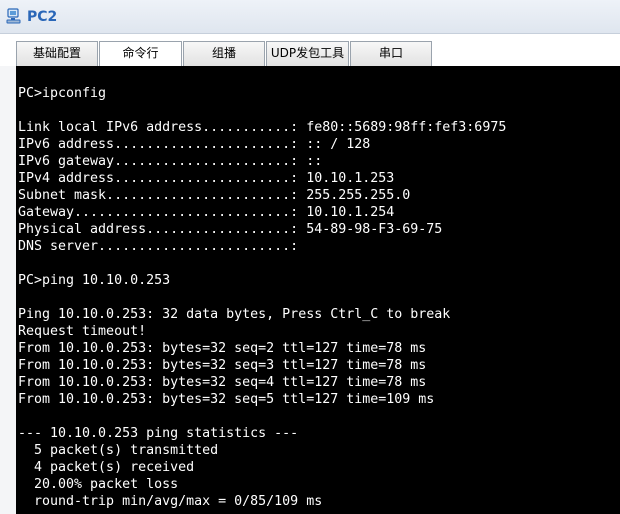  I want to click on title-bar: PC2, so click(310, 17).